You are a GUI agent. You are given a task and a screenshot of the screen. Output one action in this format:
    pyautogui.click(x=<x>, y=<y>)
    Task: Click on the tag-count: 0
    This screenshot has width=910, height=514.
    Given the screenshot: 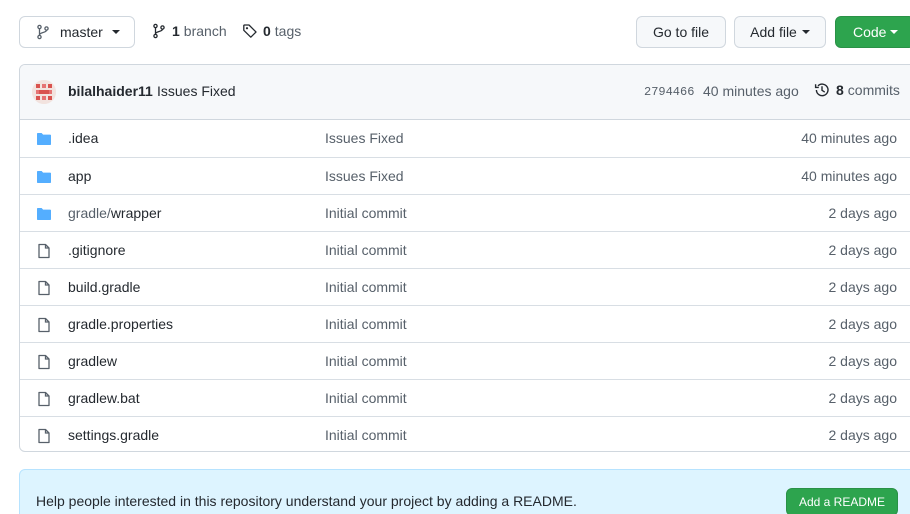 What is the action you would take?
    pyautogui.click(x=267, y=31)
    